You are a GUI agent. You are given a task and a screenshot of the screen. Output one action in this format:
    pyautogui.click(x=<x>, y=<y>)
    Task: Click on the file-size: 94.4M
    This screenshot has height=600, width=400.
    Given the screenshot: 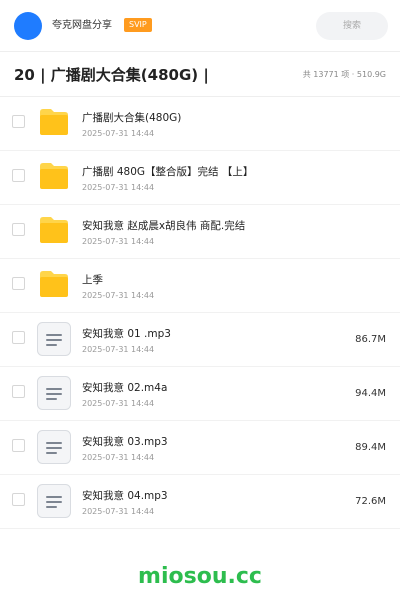 What is the action you would take?
    pyautogui.click(x=370, y=393)
    